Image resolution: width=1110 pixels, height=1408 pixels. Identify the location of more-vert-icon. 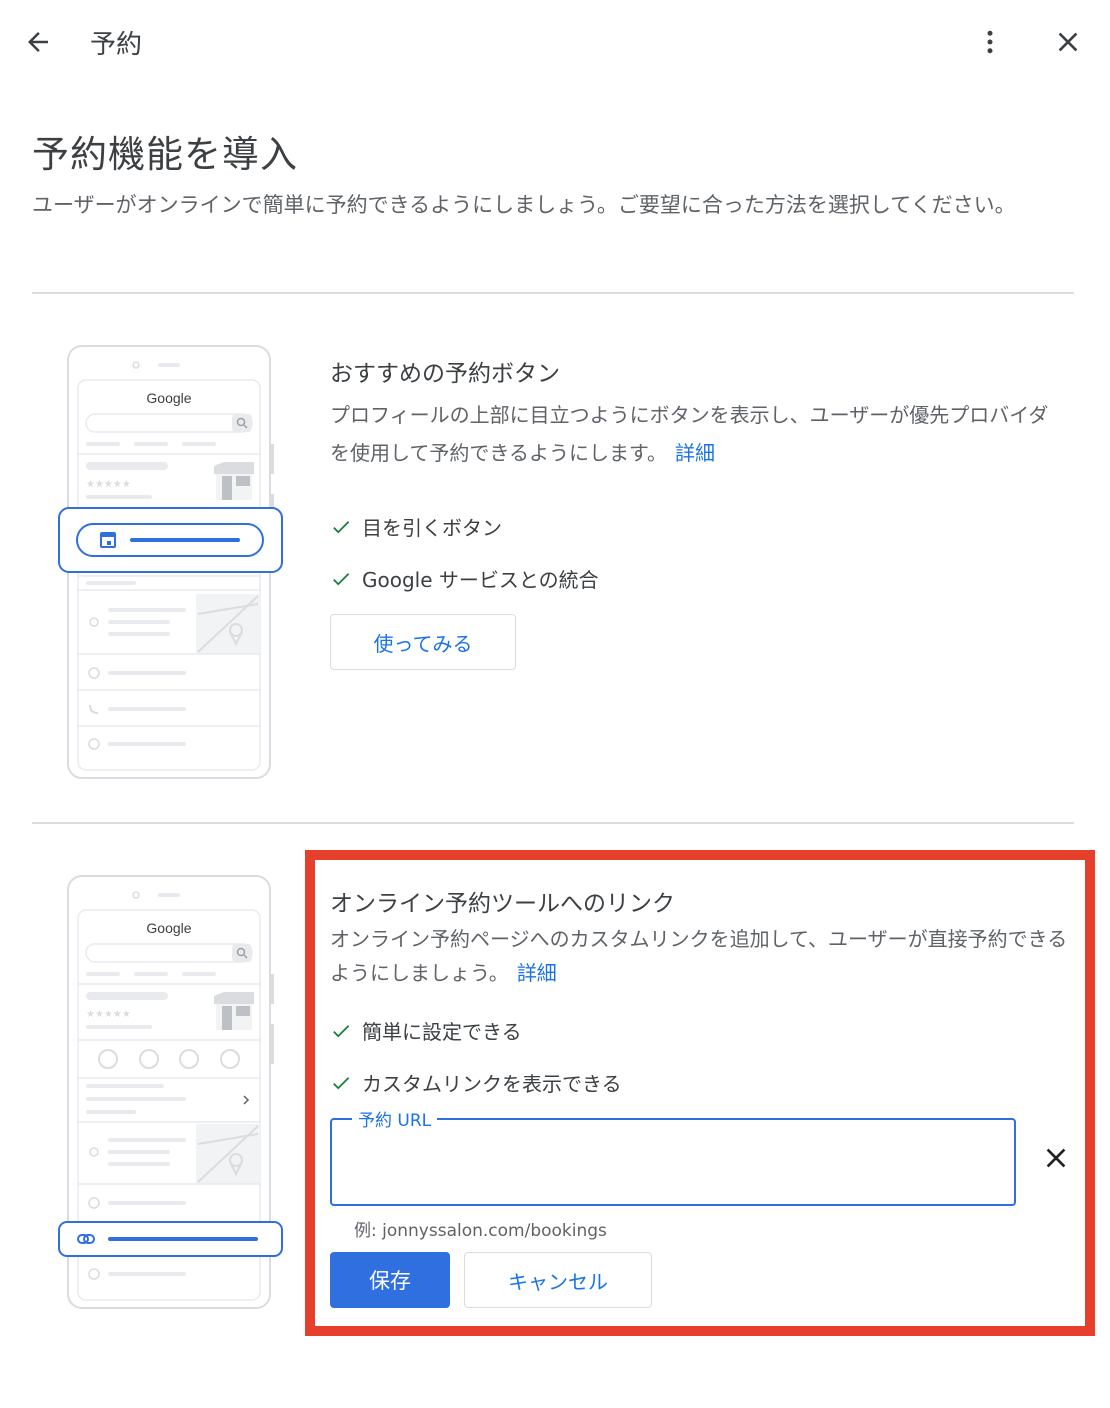
(990, 42).